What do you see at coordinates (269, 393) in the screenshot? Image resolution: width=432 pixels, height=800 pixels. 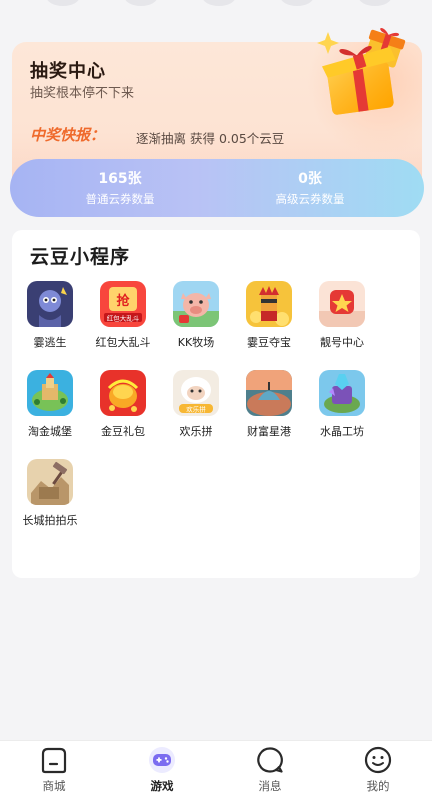 I see `wealth-star-port-icon` at bounding box center [269, 393].